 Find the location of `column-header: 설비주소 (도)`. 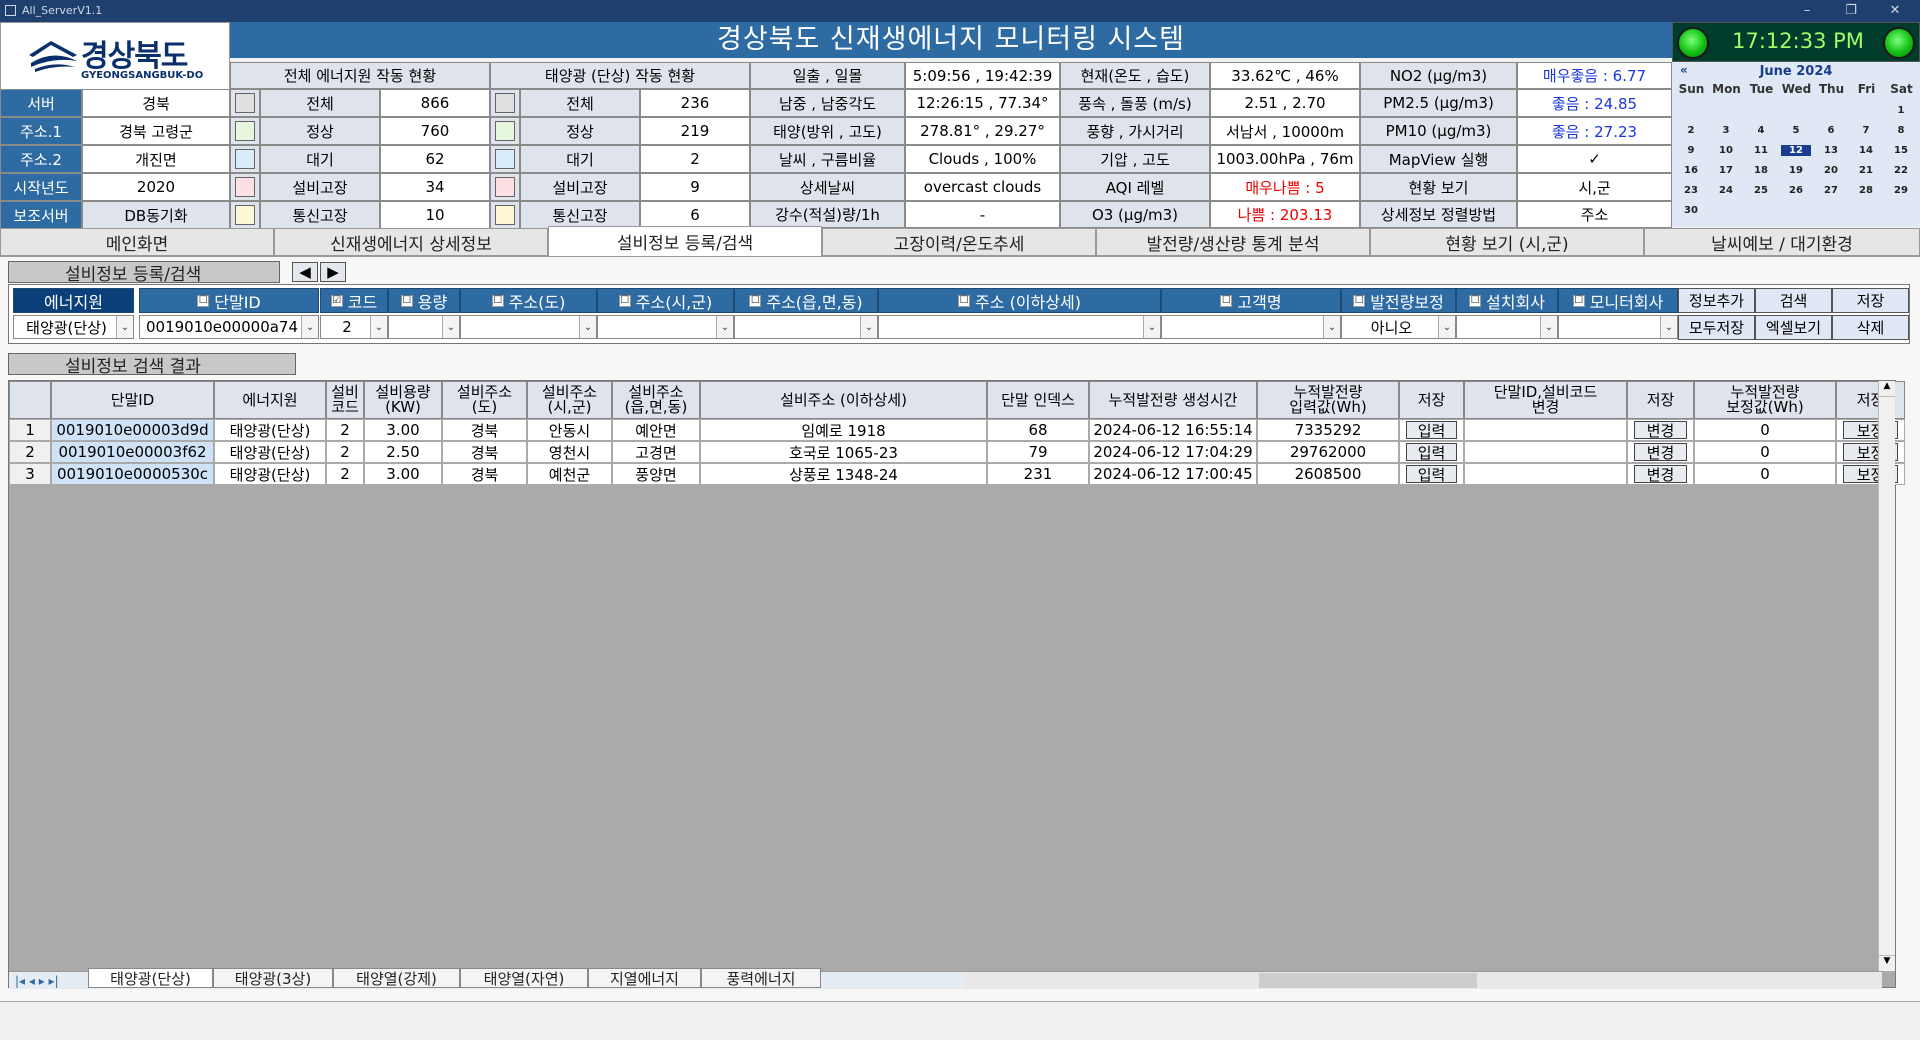

column-header: 설비주소 (도) is located at coordinates (484, 400).